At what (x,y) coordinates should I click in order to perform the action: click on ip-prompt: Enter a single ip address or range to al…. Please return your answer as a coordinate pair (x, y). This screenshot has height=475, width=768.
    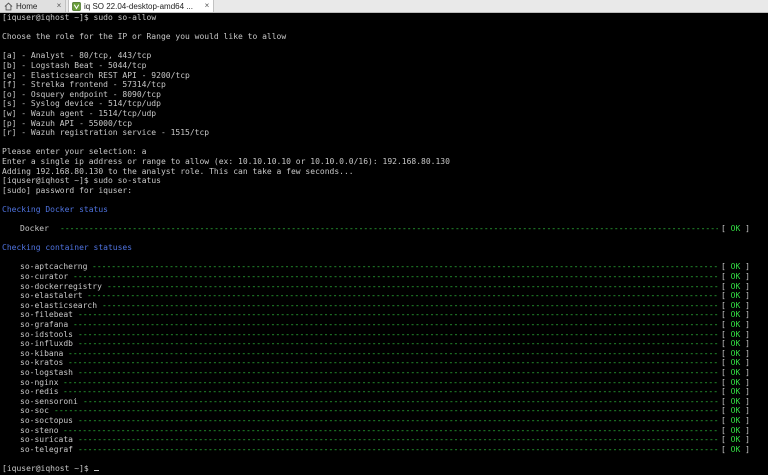
    Looking at the image, I should click on (226, 161).